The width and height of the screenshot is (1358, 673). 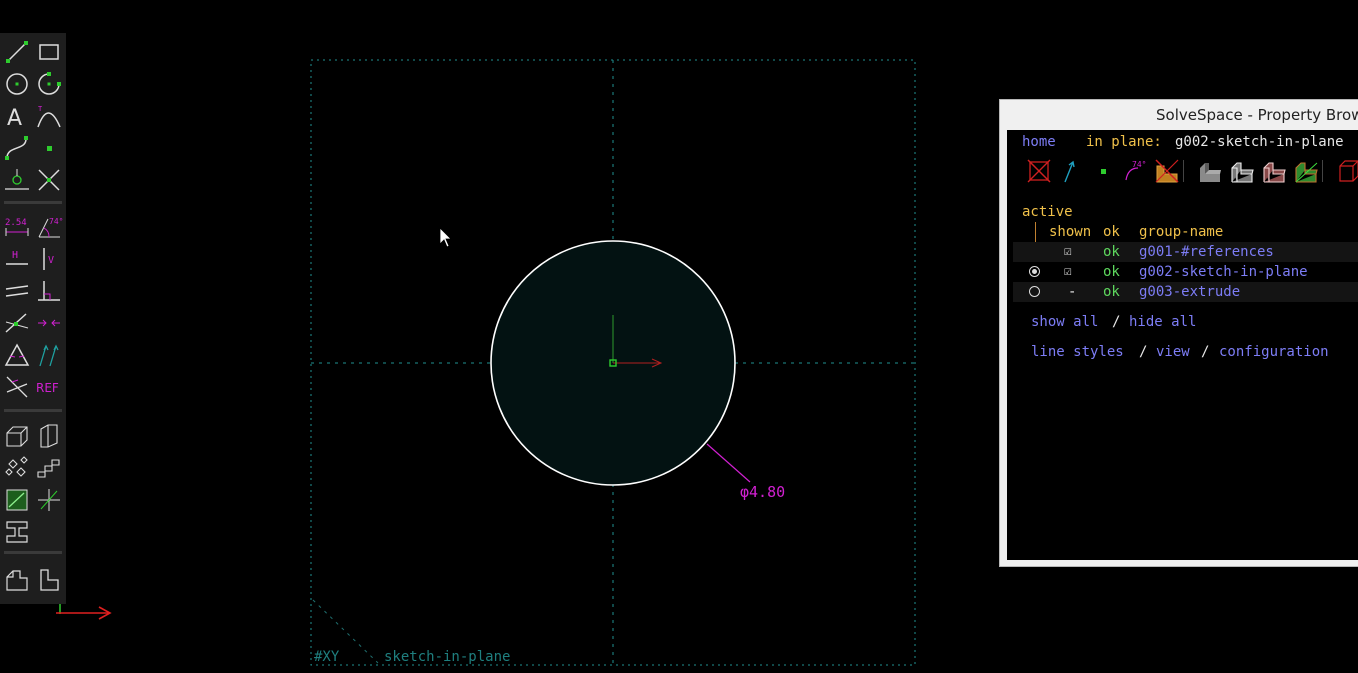 What do you see at coordinates (1167, 171) in the screenshot?
I see `faces-filter-icon` at bounding box center [1167, 171].